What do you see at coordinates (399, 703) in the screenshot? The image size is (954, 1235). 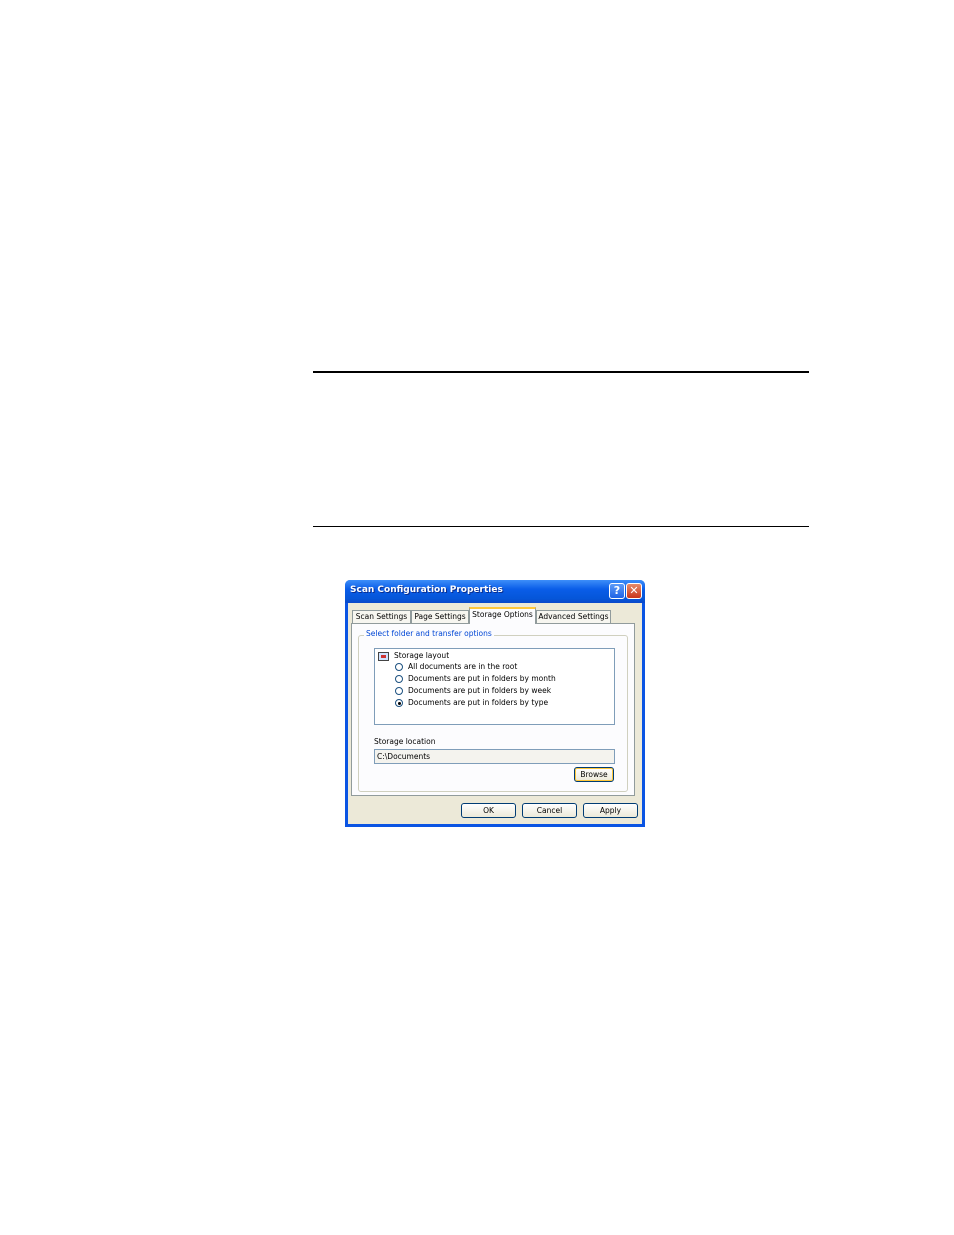 I see `radio-type` at bounding box center [399, 703].